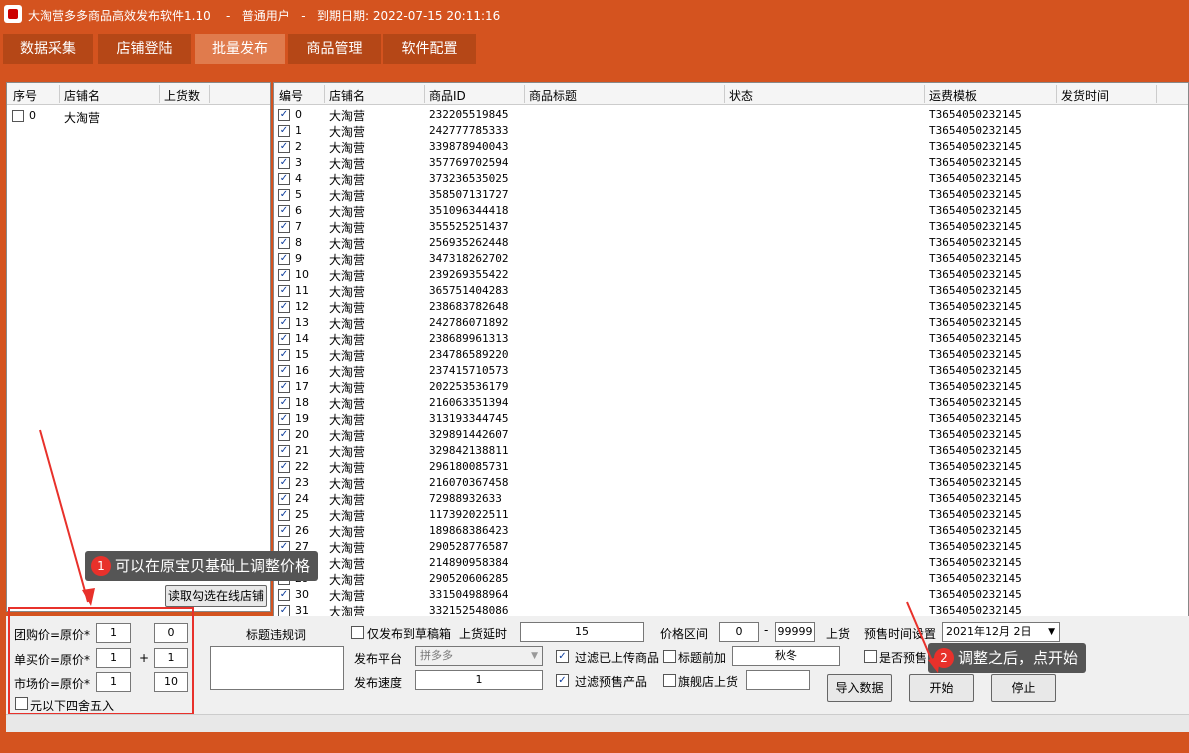  I want to click on annotation-2-arrowhead, so click(934, 664).